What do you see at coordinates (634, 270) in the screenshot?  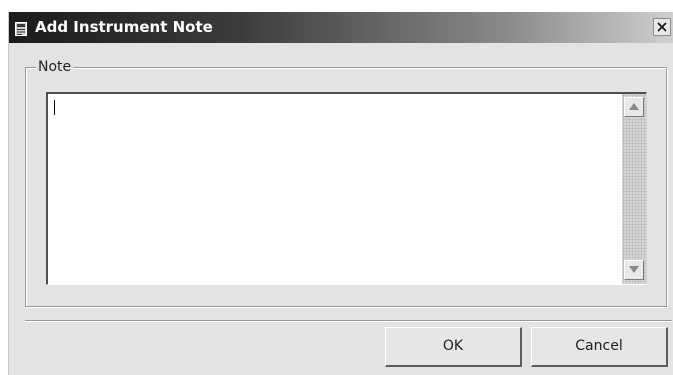 I see `scroll-down-button` at bounding box center [634, 270].